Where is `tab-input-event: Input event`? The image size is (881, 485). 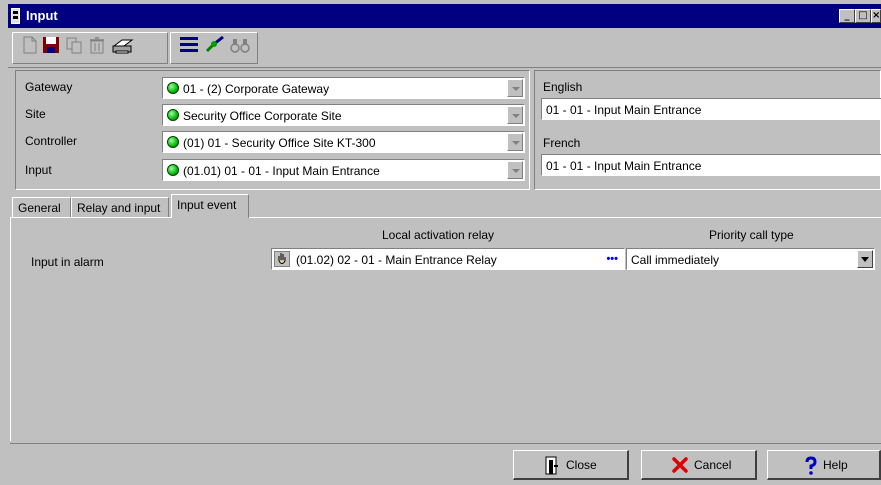 tab-input-event: Input event is located at coordinates (210, 206).